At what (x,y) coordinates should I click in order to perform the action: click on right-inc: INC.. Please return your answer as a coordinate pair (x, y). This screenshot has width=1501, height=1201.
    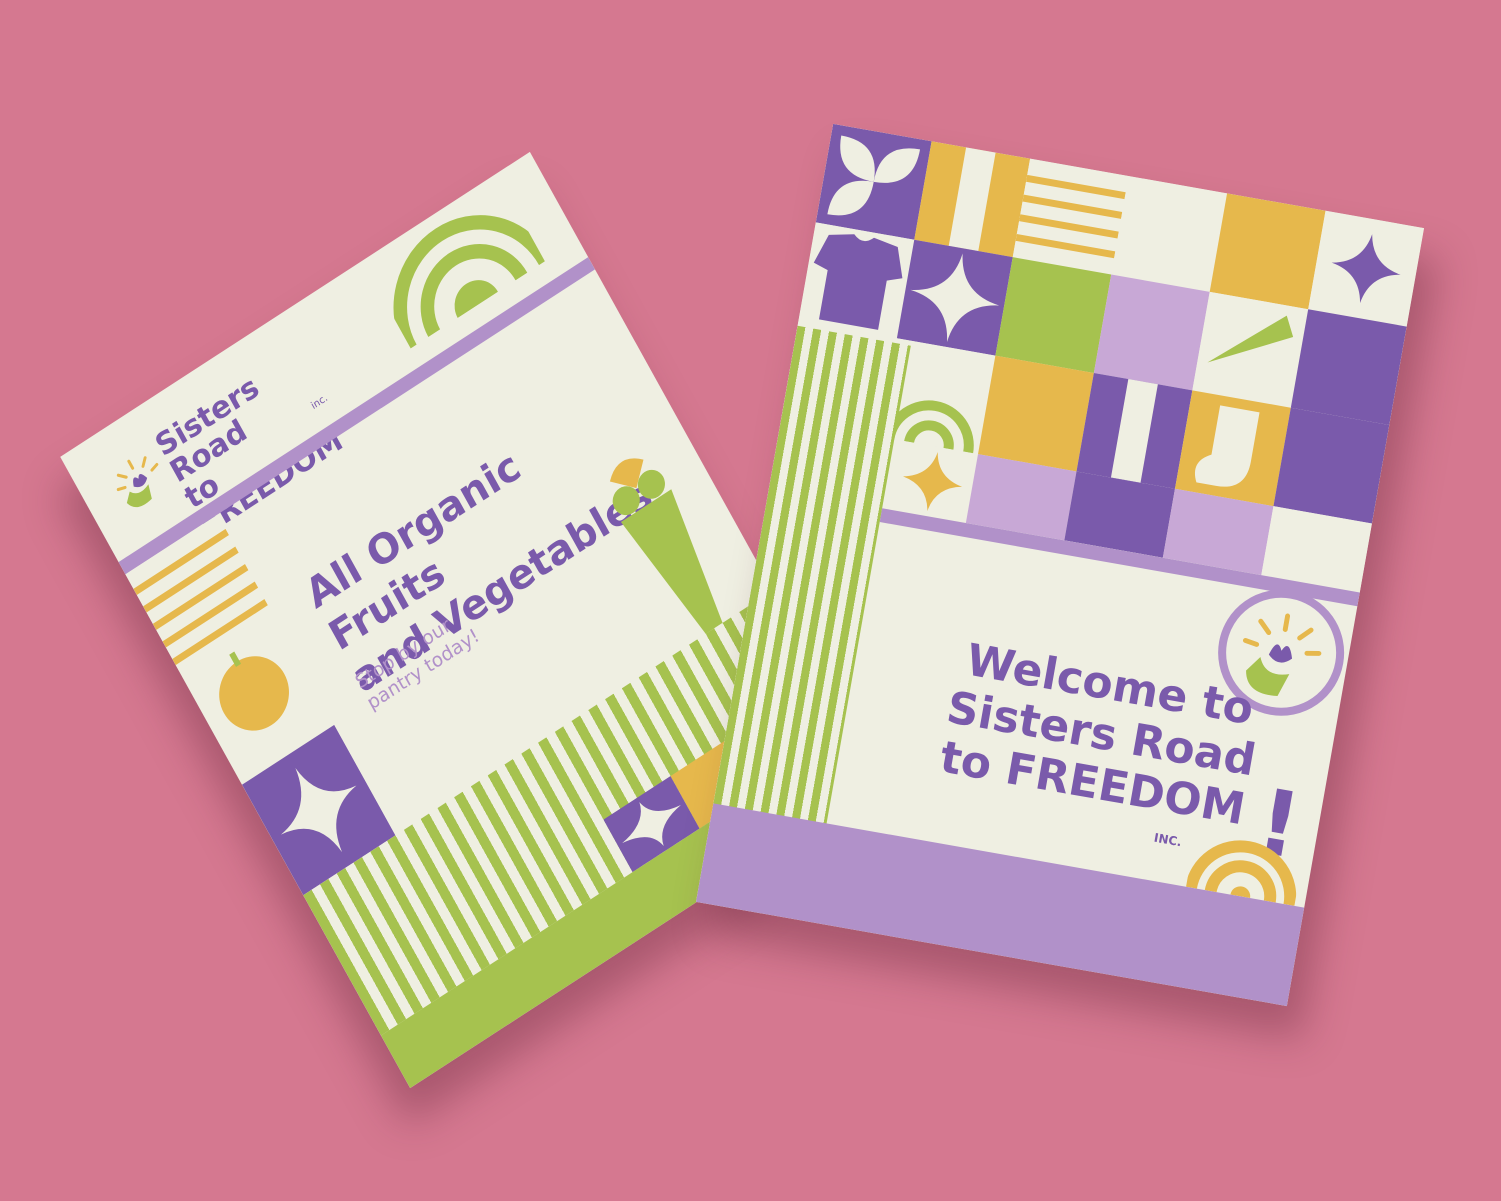
    Looking at the image, I should click on (1167, 840).